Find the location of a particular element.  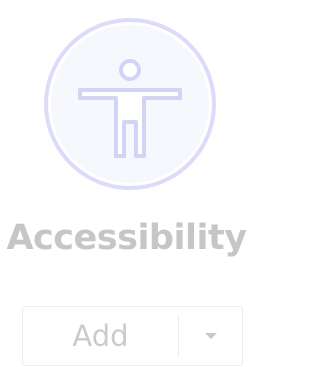

add-button: Add is located at coordinates (100, 336).